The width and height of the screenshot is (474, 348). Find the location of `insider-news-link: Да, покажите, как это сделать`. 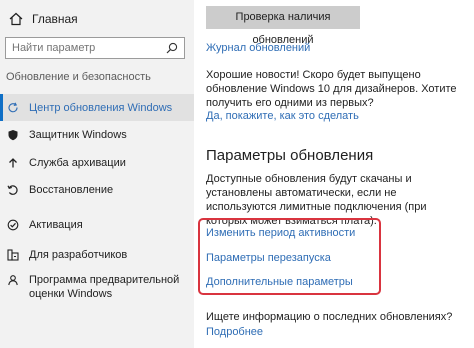

insider-news-link: Да, покажите, как это сделать is located at coordinates (282, 116).